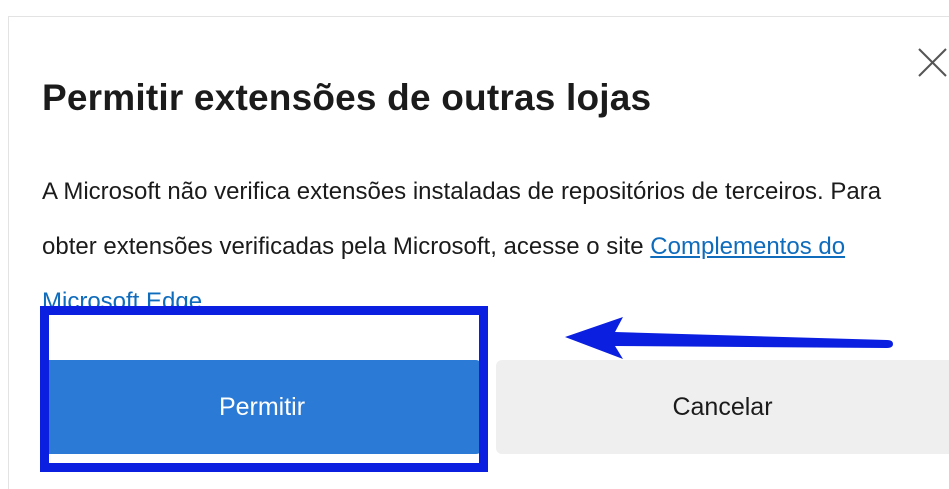 Image resolution: width=949 pixels, height=489 pixels. Describe the element at coordinates (8, 252) in the screenshot. I see `dialog-left-border` at that location.